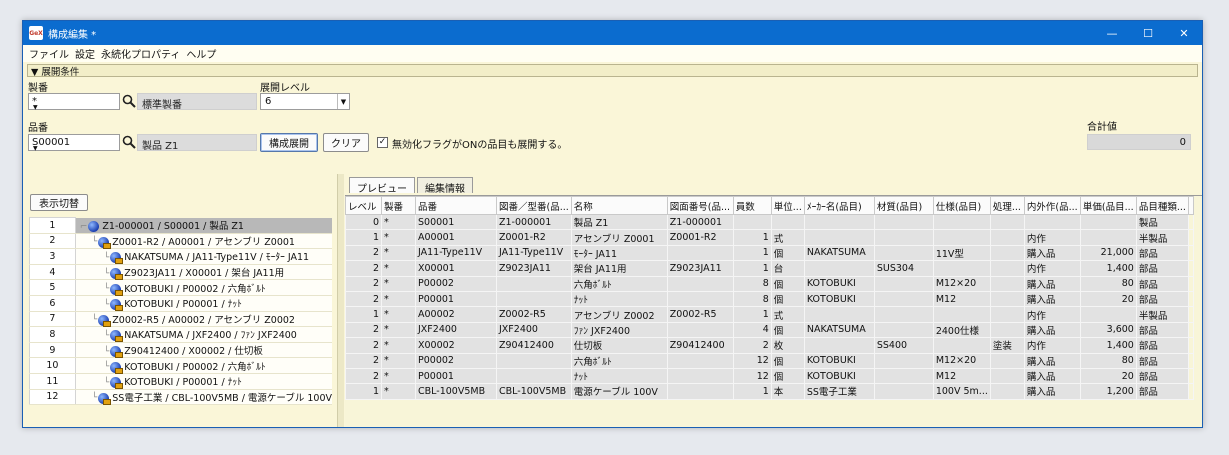  I want to click on table-cell: 架台 JA11用, so click(619, 268).